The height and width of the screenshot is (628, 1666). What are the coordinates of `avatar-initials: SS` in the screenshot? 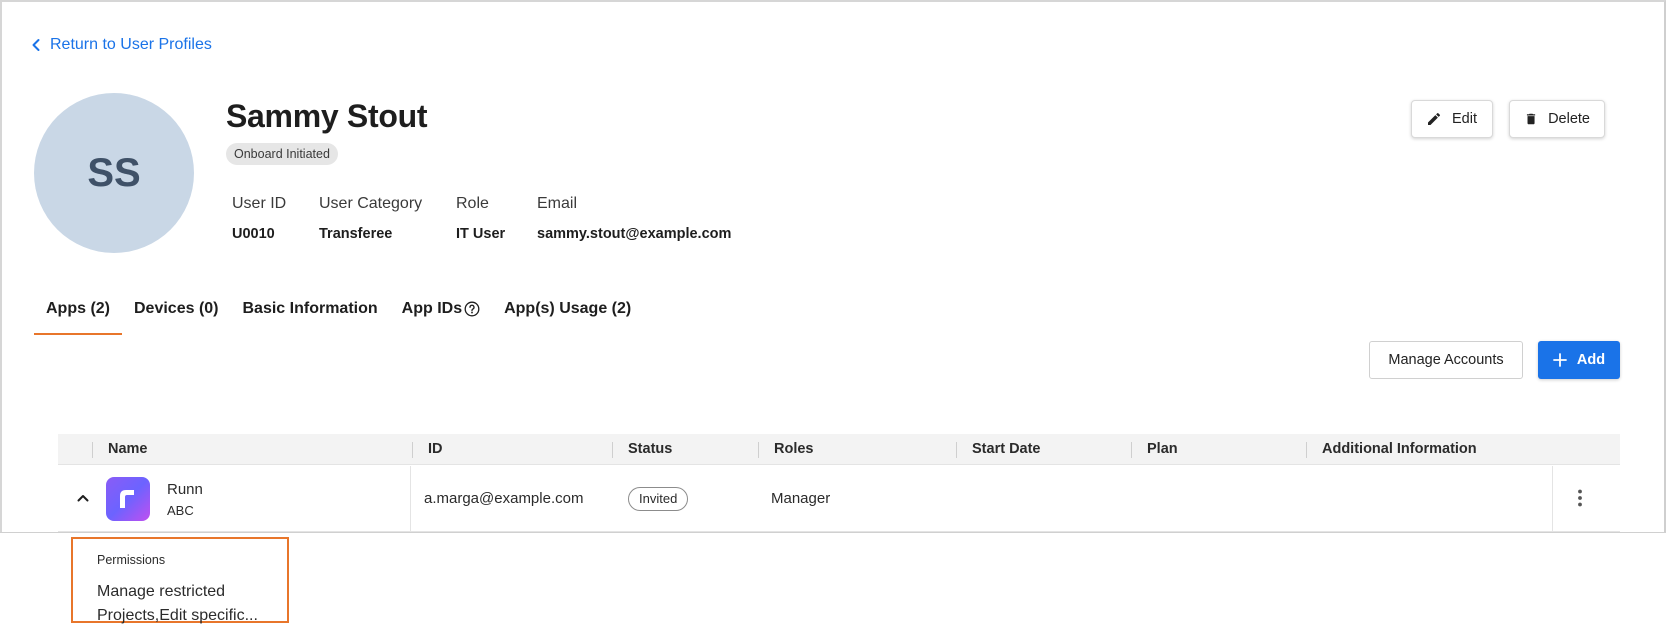 It's located at (114, 172).